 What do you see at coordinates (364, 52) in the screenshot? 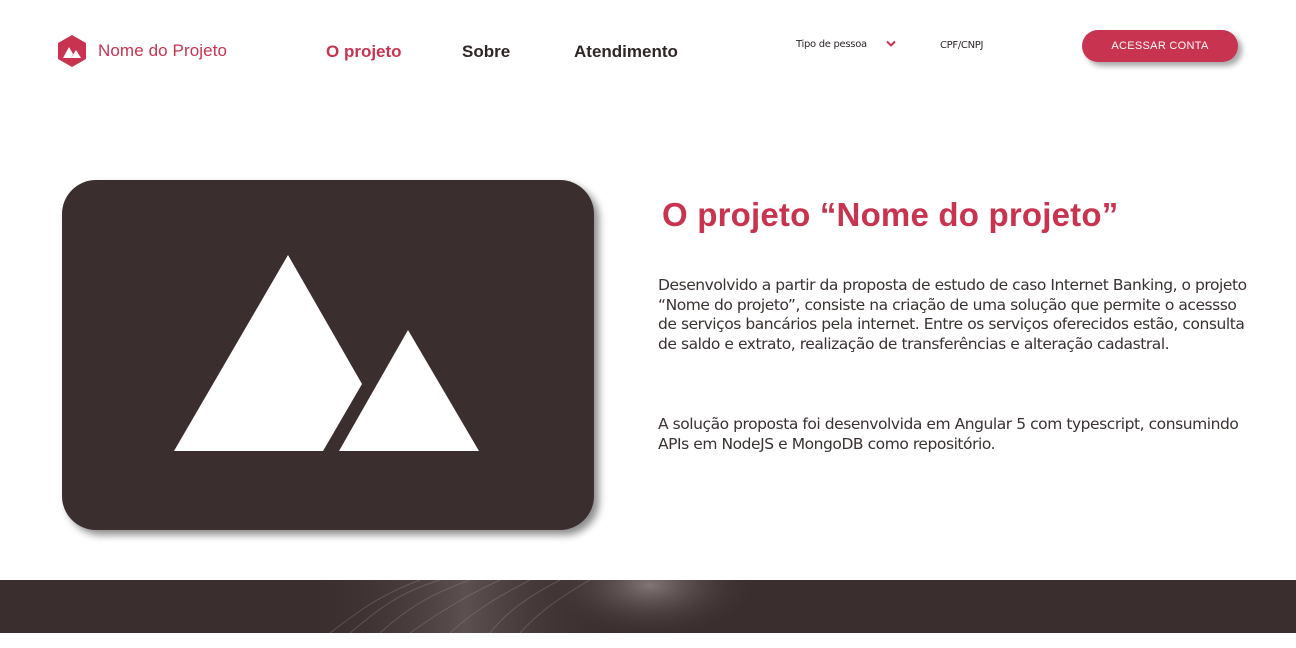
I see `nav-item-o-projeto: O projeto` at bounding box center [364, 52].